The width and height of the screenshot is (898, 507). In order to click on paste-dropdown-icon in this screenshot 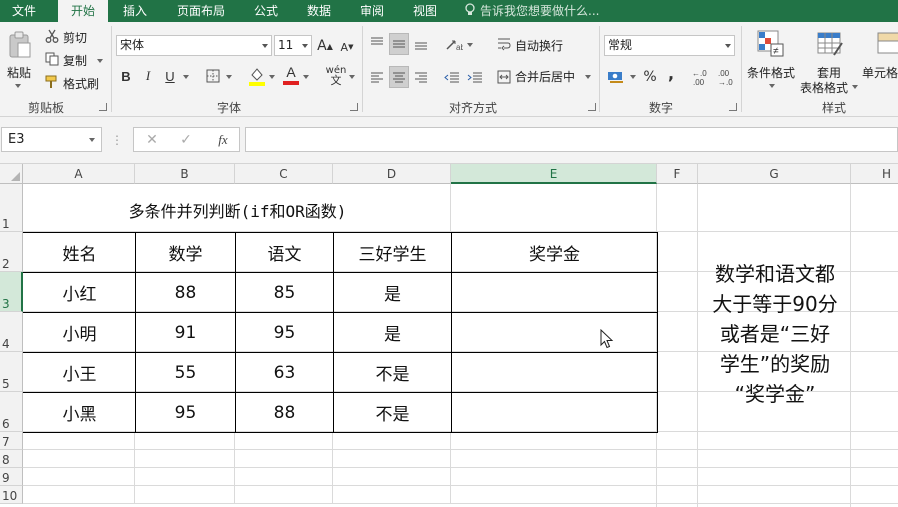, I will do `click(18, 86)`.